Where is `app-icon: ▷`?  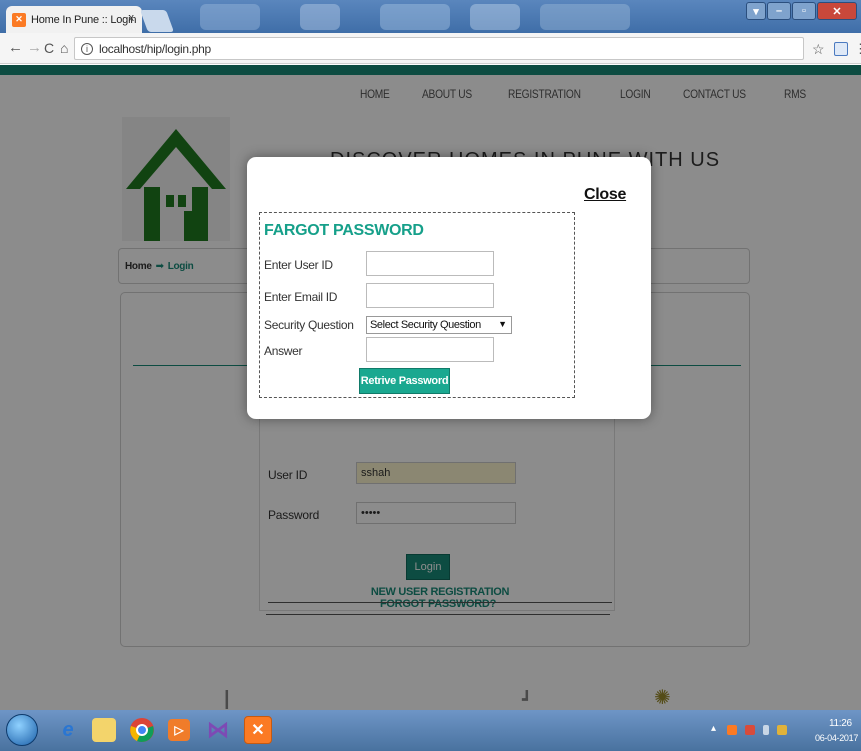 app-icon: ▷ is located at coordinates (179, 730).